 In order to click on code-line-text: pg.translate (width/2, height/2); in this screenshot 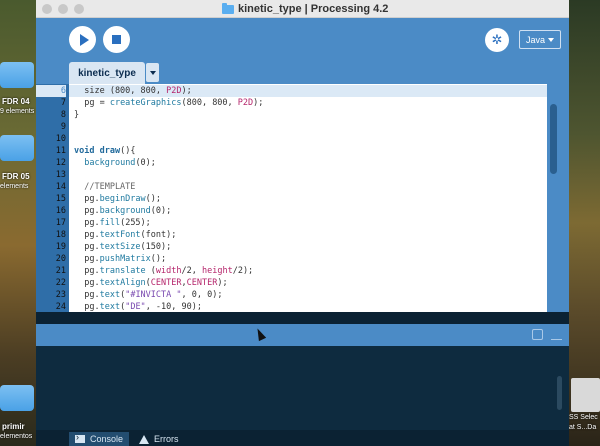, I will do `click(163, 271)`.